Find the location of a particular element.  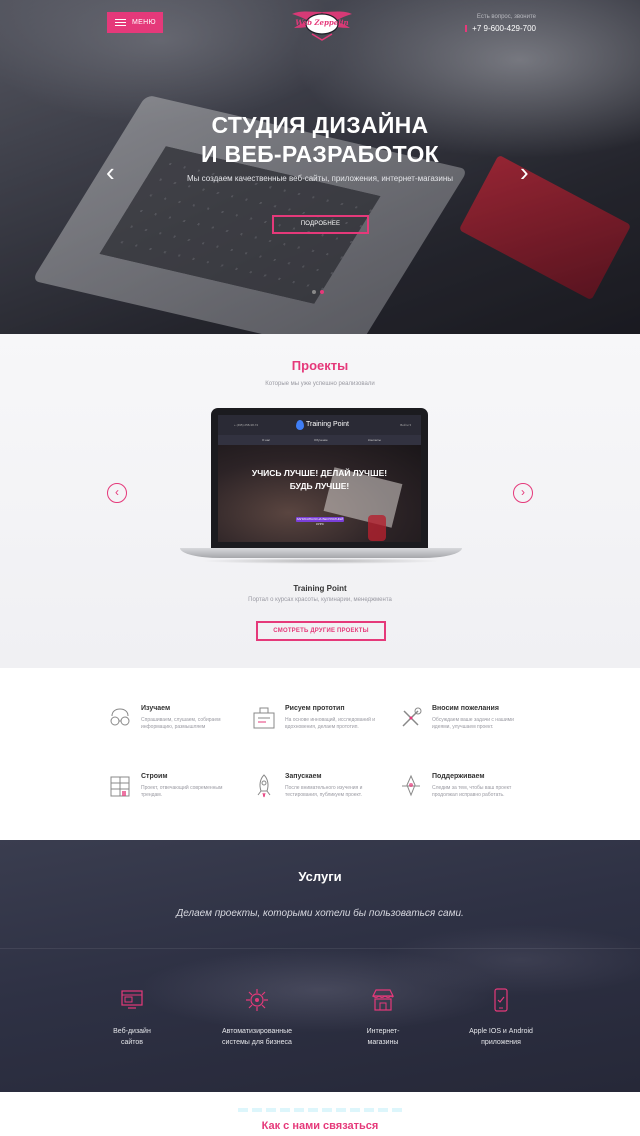

web-design-icon is located at coordinates (132, 999).